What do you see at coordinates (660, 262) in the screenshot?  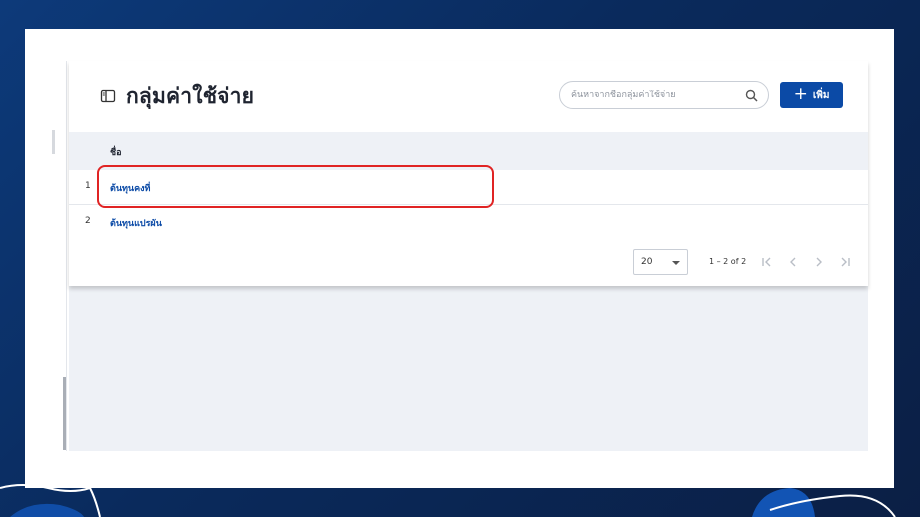 I see `page-size-select: 20` at bounding box center [660, 262].